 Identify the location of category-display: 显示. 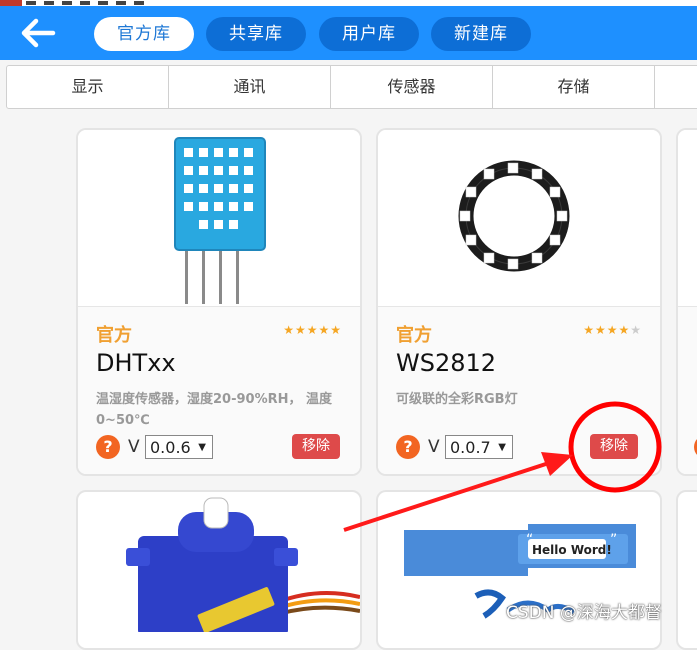
(88, 87).